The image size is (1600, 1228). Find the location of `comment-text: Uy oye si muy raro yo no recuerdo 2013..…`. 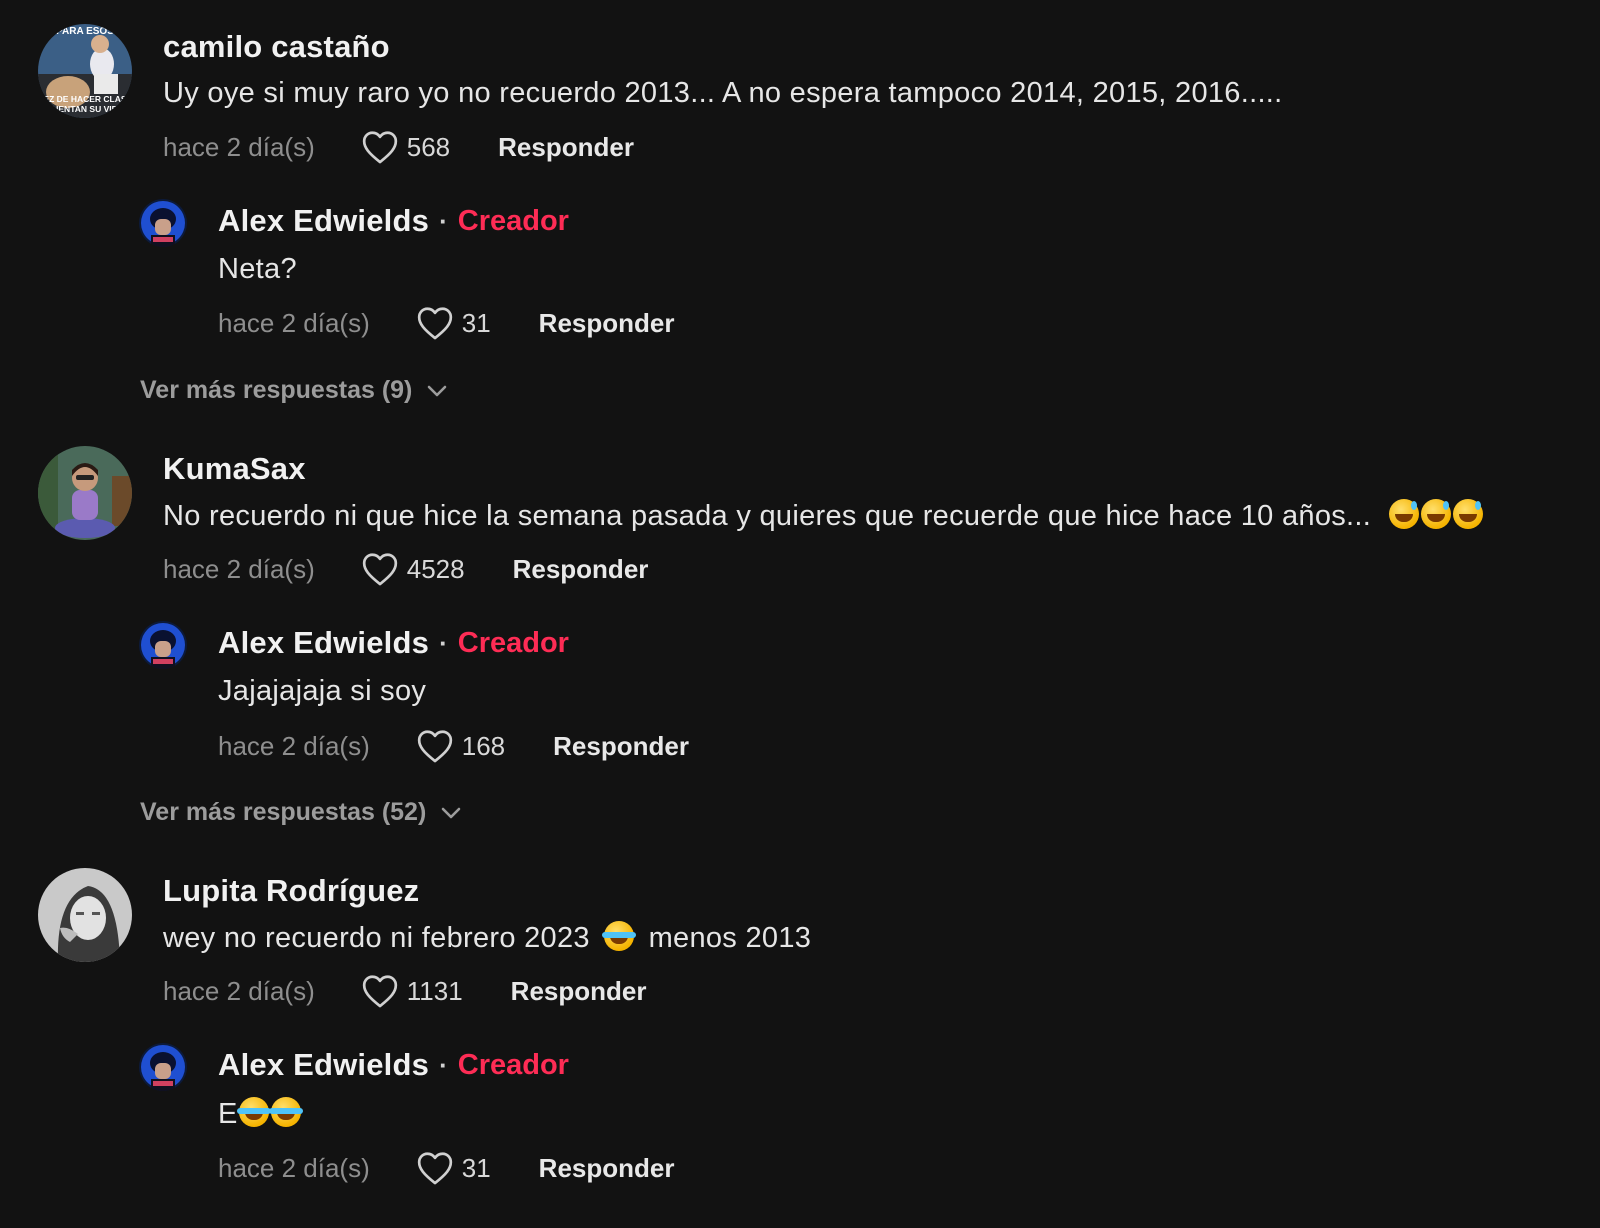

comment-text: Uy oye si muy raro yo no recuerdo 2013..… is located at coordinates (723, 93).